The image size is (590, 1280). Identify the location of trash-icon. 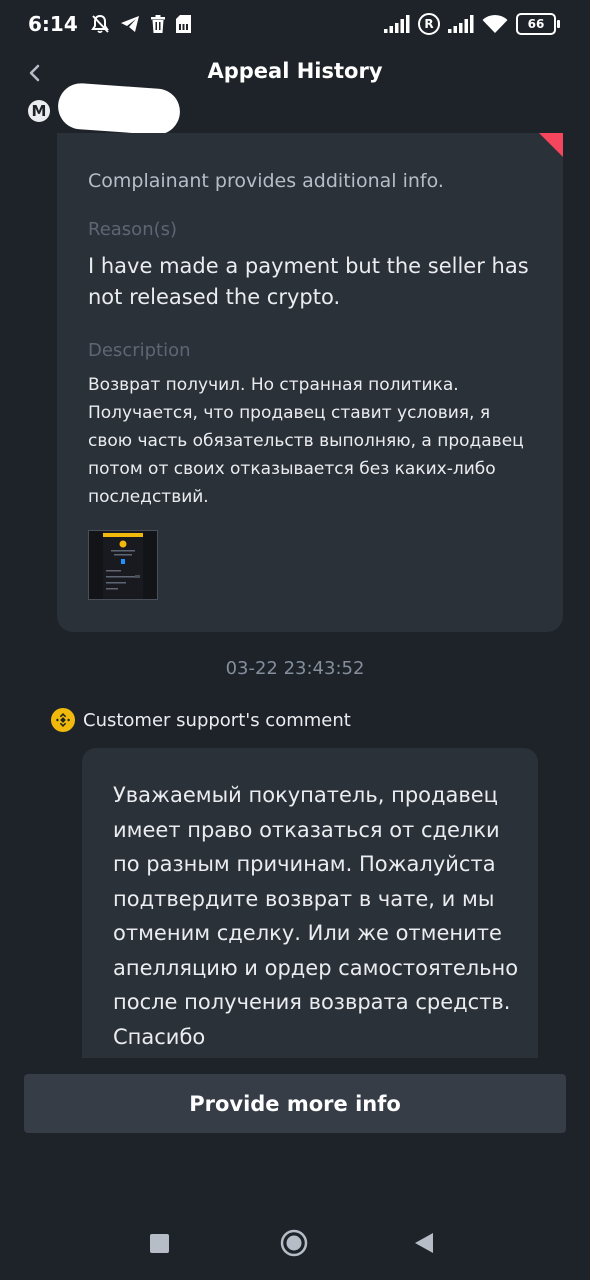
(158, 24).